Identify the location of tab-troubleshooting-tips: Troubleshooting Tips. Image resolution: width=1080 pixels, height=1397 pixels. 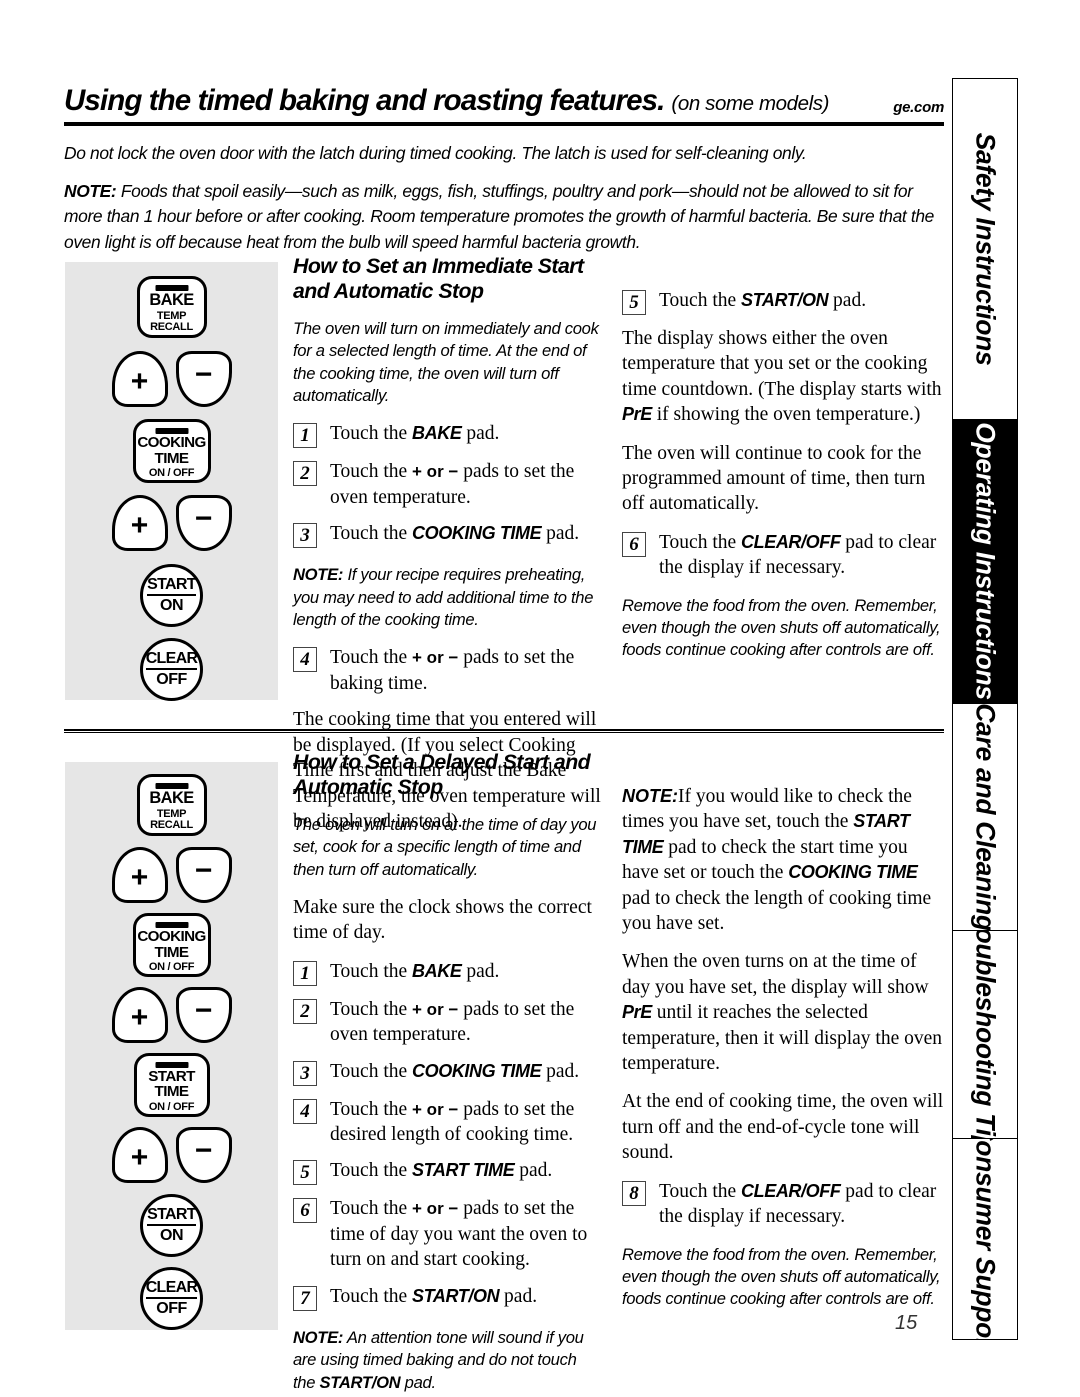
(985, 1034).